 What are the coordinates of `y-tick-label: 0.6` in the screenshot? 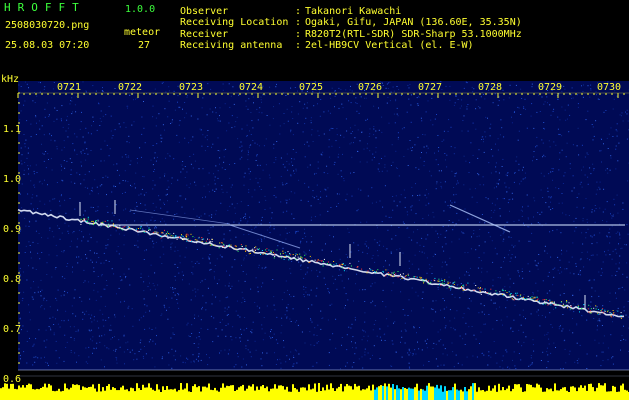 It's located at (12, 379).